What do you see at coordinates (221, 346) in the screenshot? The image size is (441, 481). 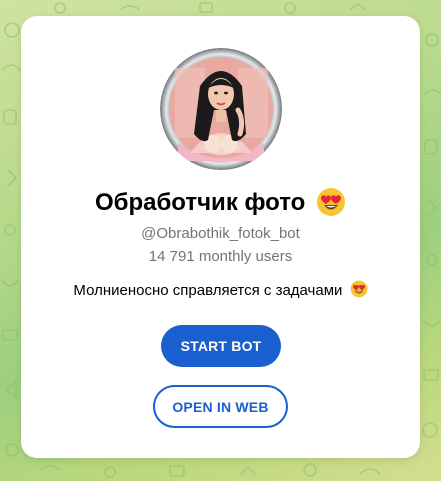 I see `start-bot-button: START BOT` at bounding box center [221, 346].